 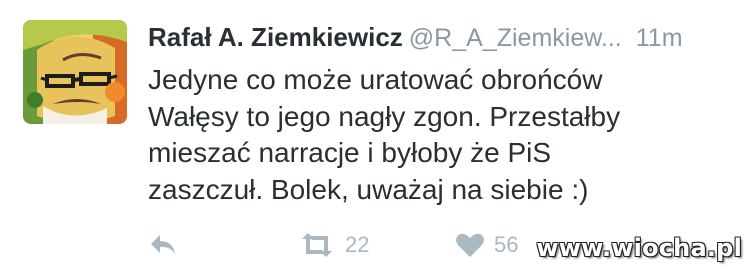 I want to click on tweet-timestamp: 11m, so click(x=659, y=38).